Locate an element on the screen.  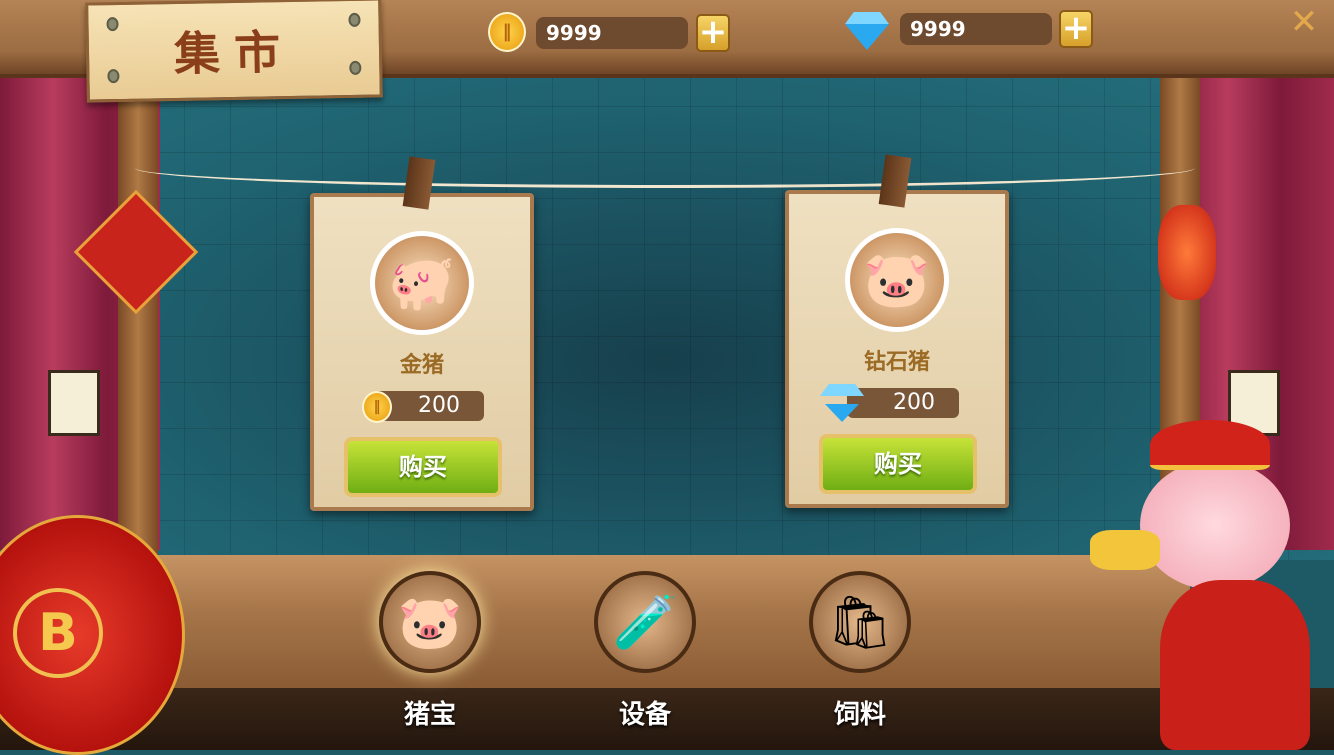
lantern-icon is located at coordinates (1187, 252).